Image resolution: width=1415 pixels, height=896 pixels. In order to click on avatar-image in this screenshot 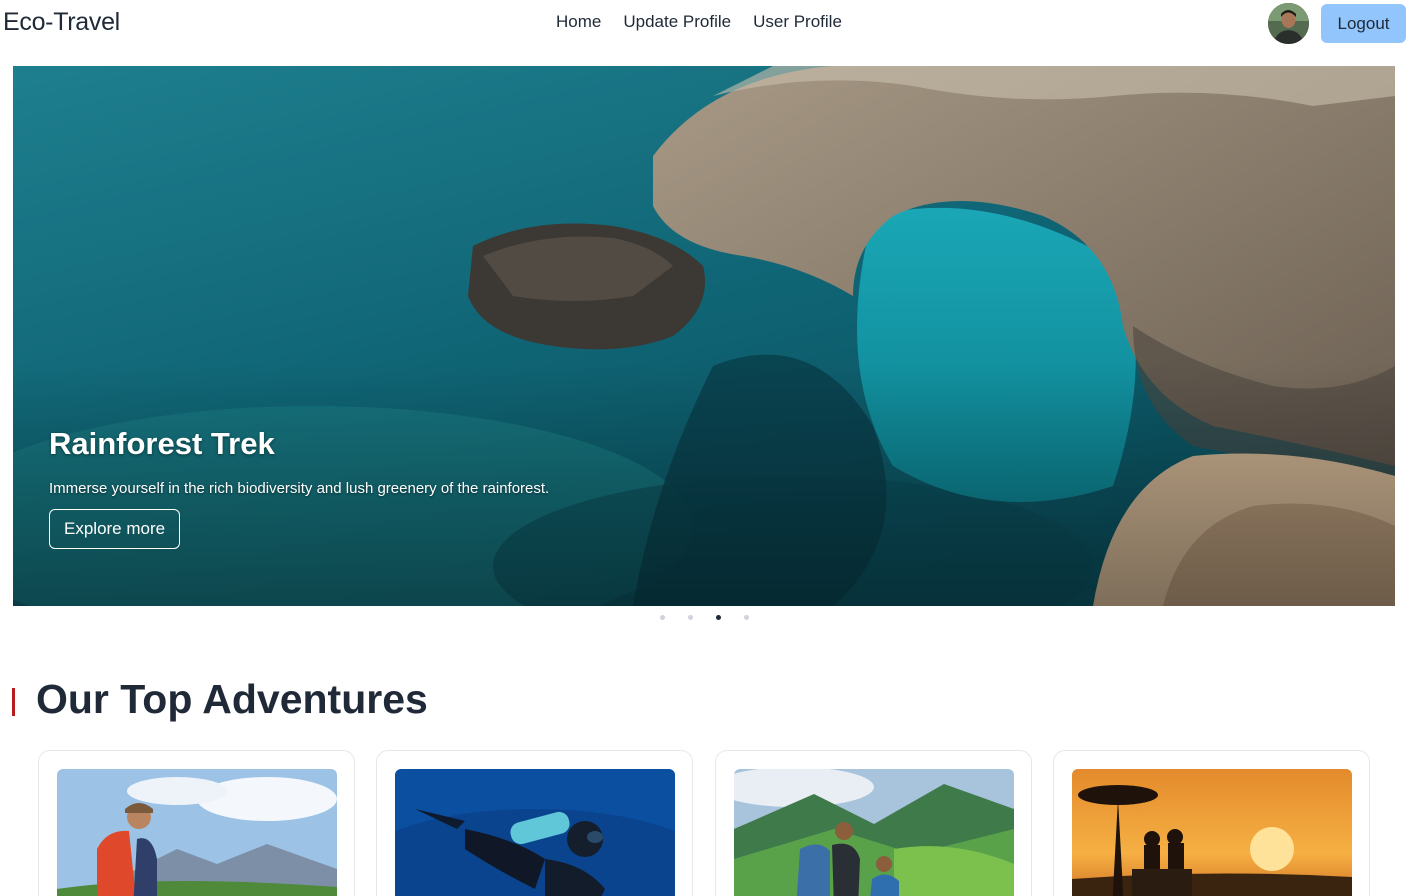, I will do `click(1288, 23)`.